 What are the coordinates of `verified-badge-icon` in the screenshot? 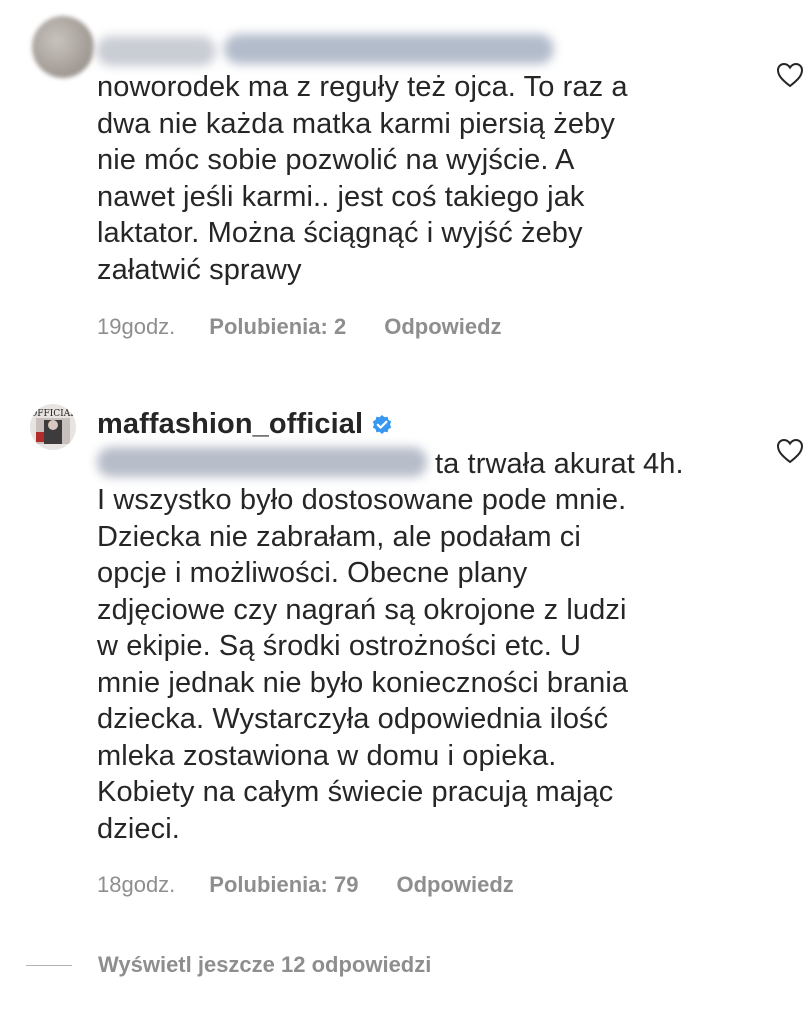 It's located at (382, 424).